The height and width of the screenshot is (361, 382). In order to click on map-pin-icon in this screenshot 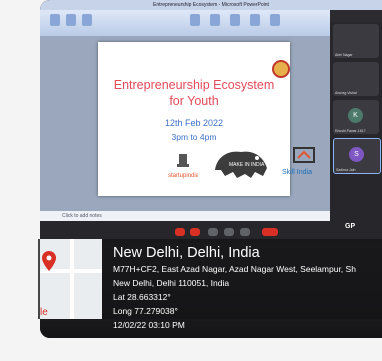, I will do `click(49, 261)`.